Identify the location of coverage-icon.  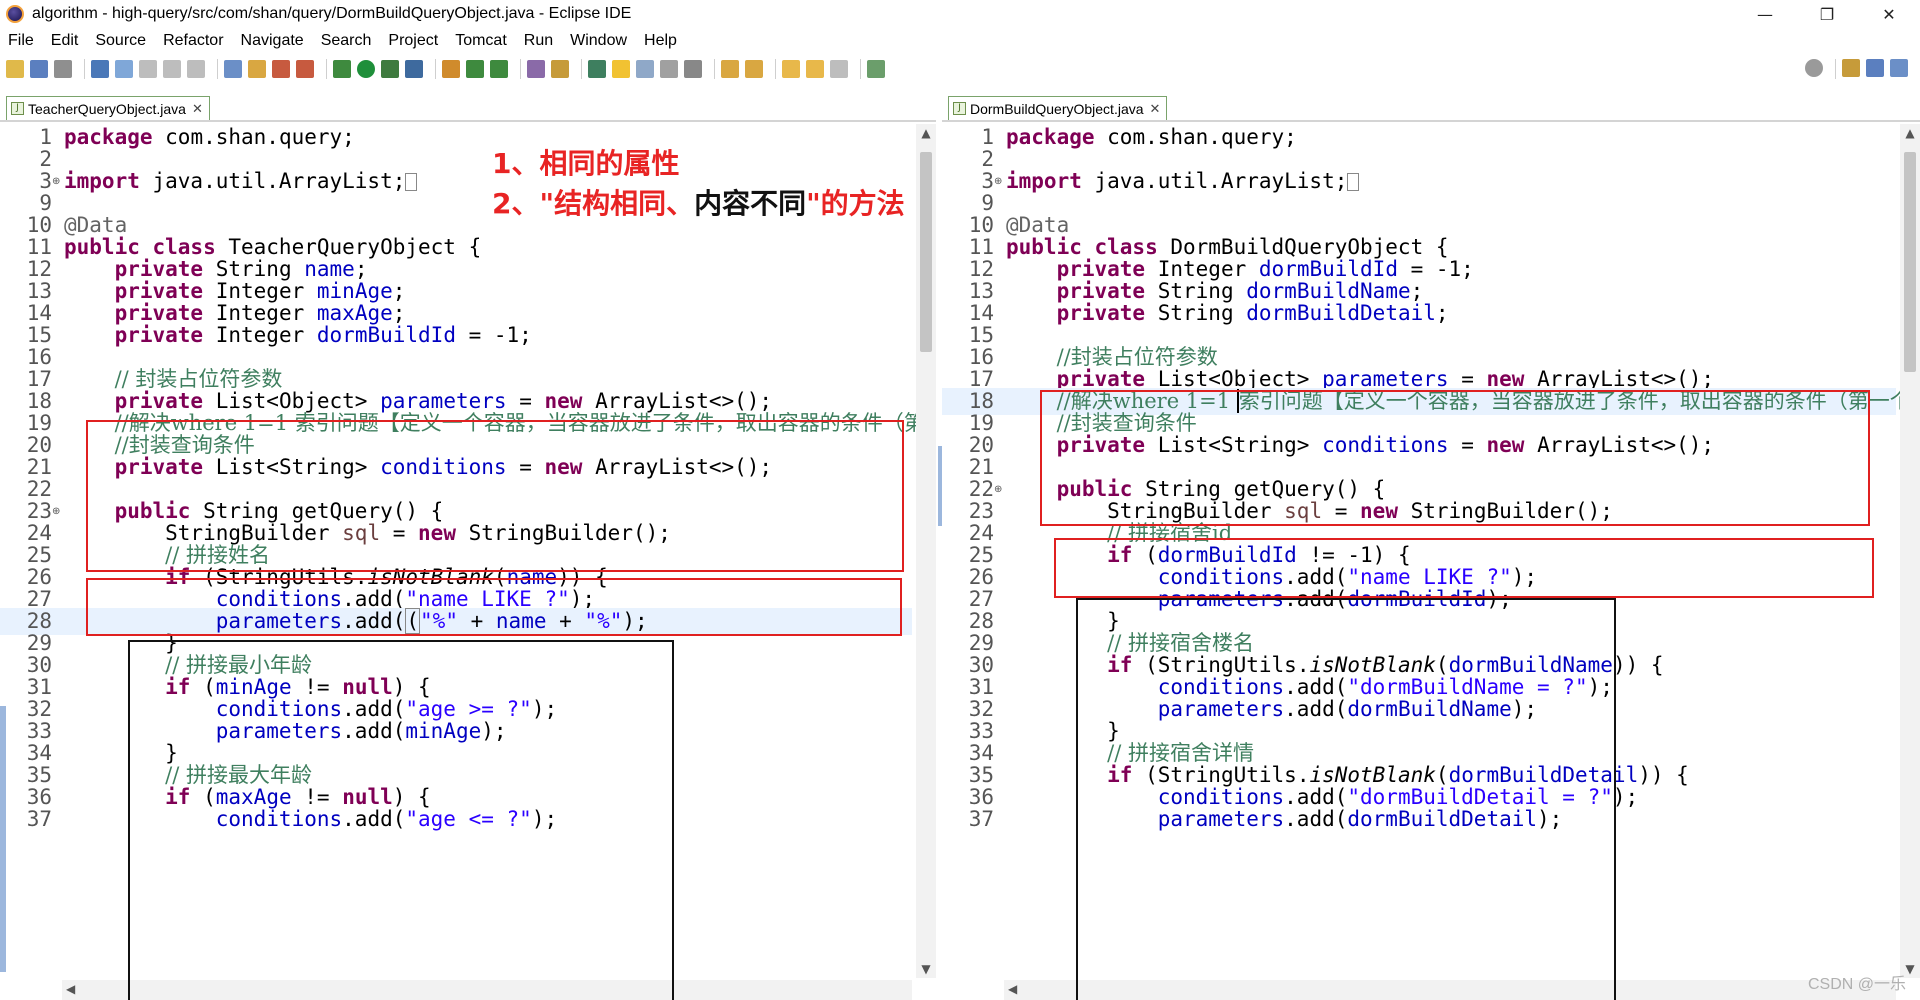
(390, 69).